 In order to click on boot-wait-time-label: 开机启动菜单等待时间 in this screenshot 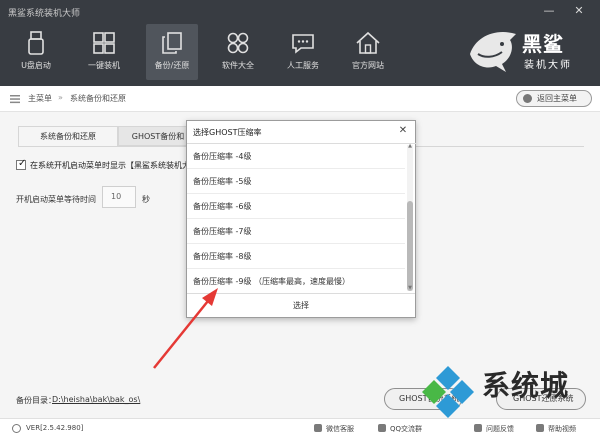, I will do `click(56, 199)`.